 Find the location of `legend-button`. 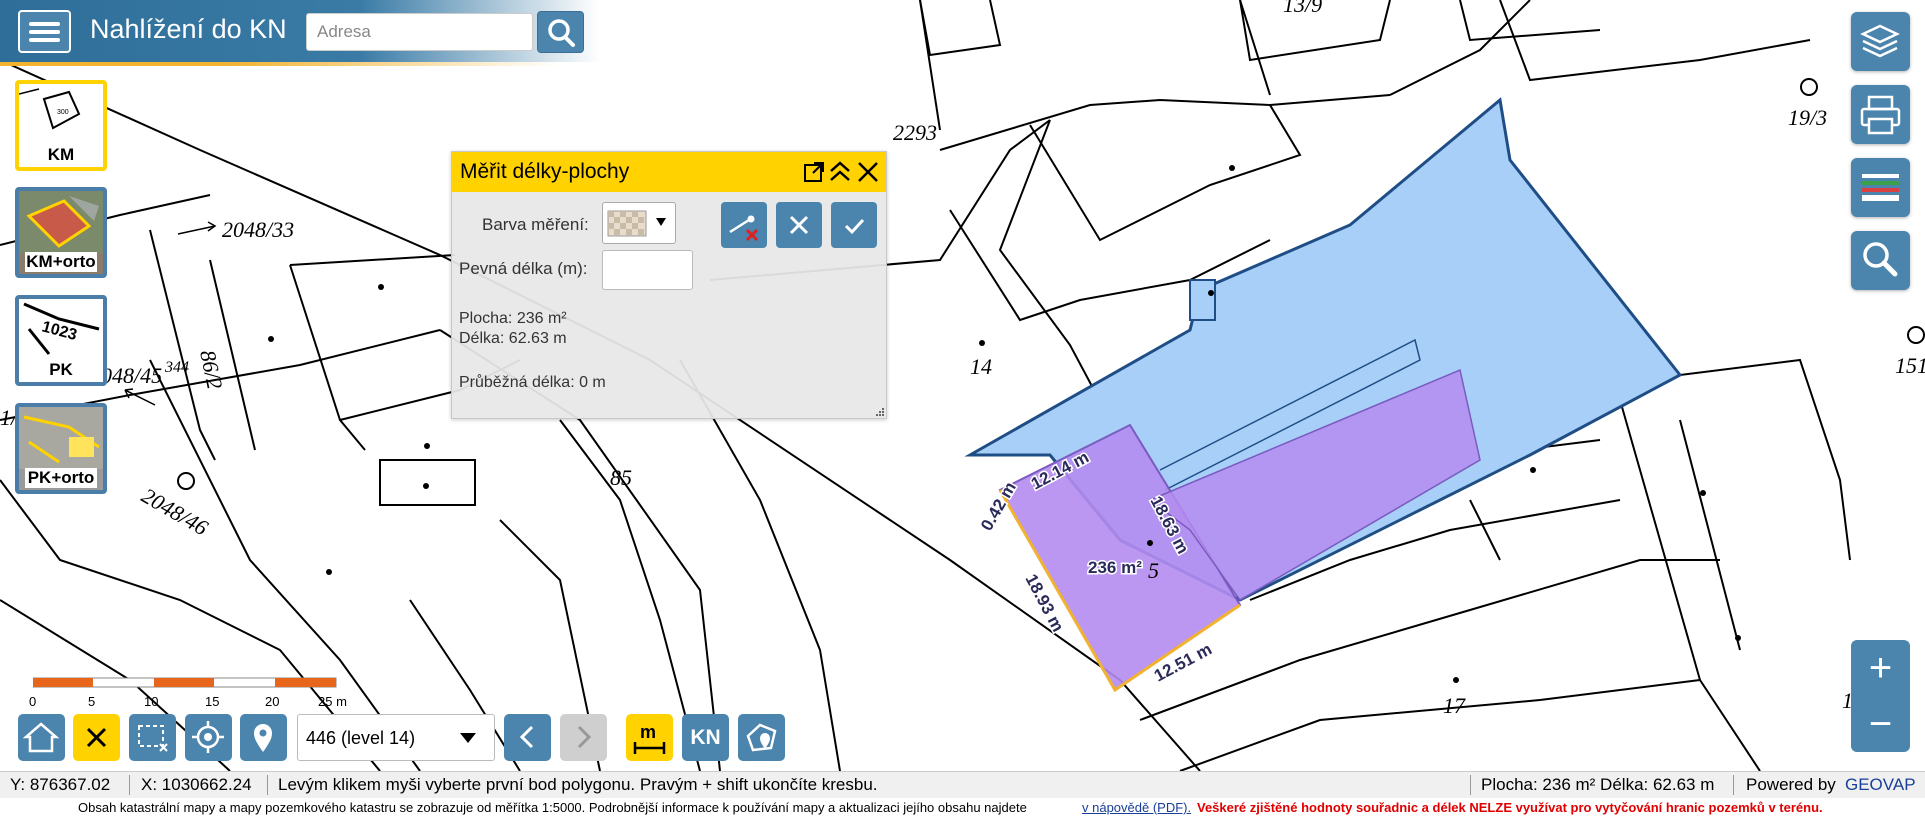

legend-button is located at coordinates (1880, 187).